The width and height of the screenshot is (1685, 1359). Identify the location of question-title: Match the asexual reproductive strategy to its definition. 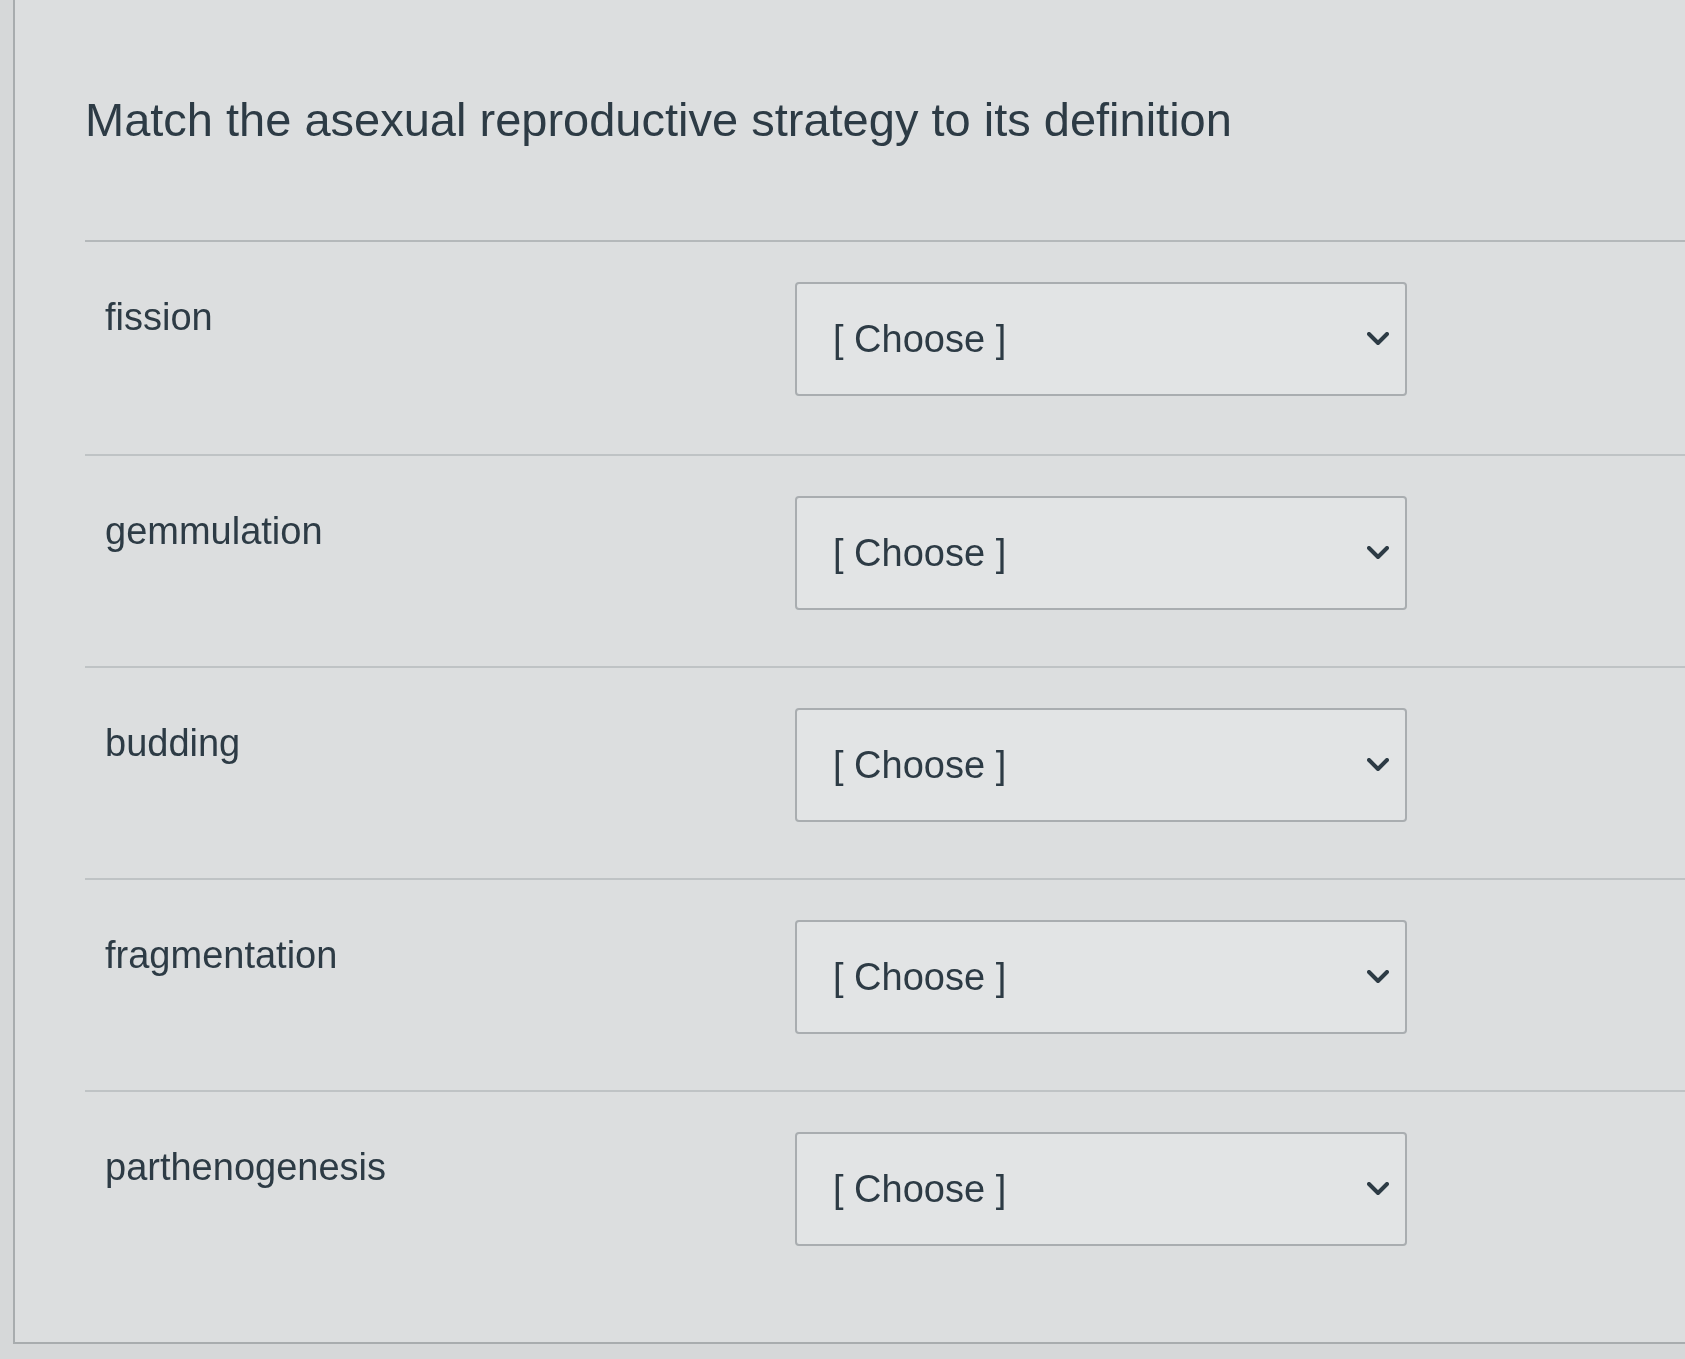
(658, 120).